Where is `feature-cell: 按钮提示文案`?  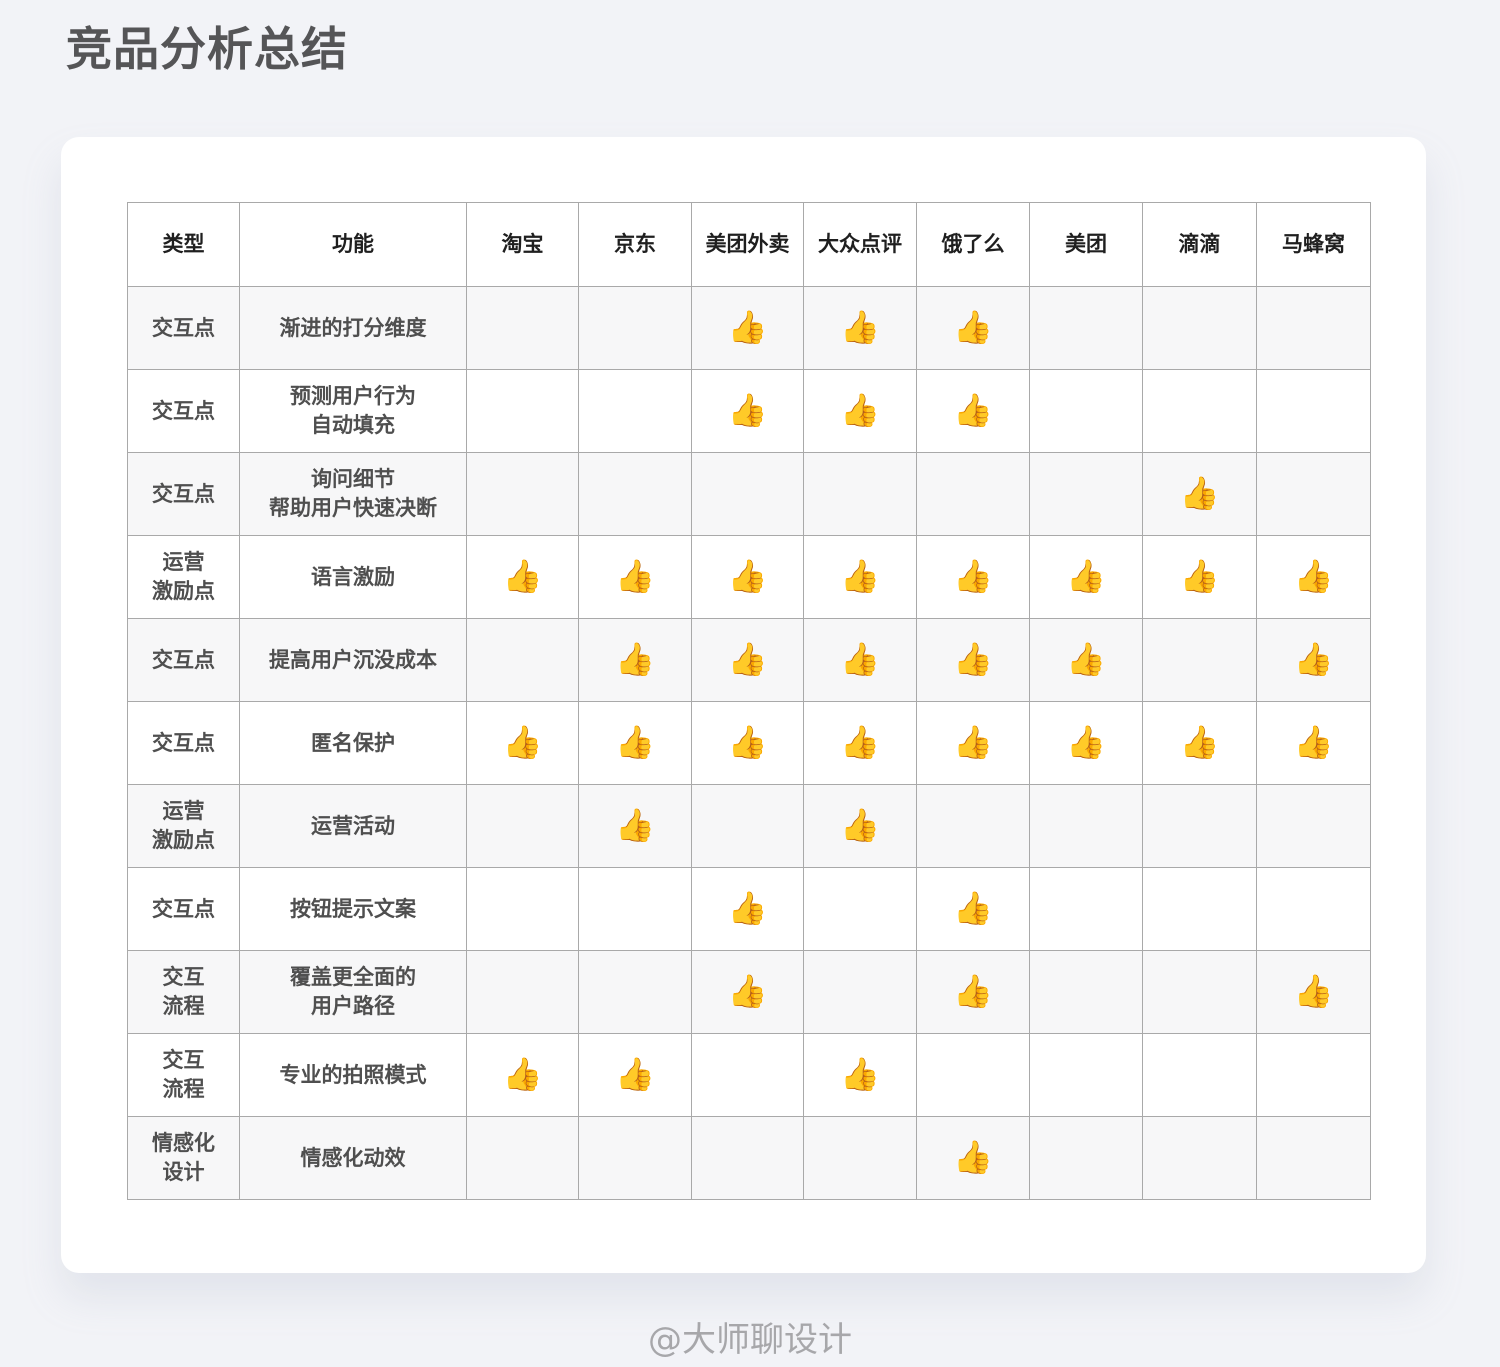
feature-cell: 按钮提示文案 is located at coordinates (353, 909).